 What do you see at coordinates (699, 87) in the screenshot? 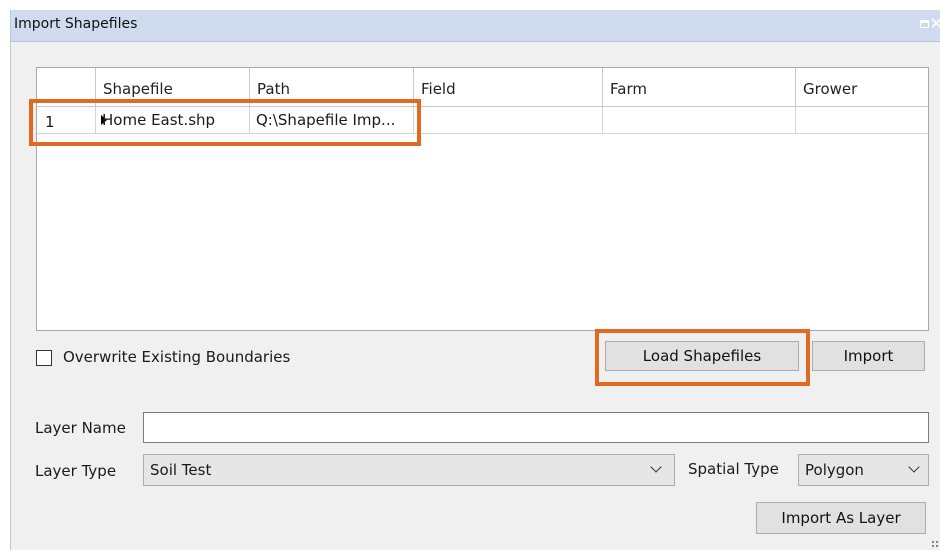
I see `column-header-farm: Farm` at bounding box center [699, 87].